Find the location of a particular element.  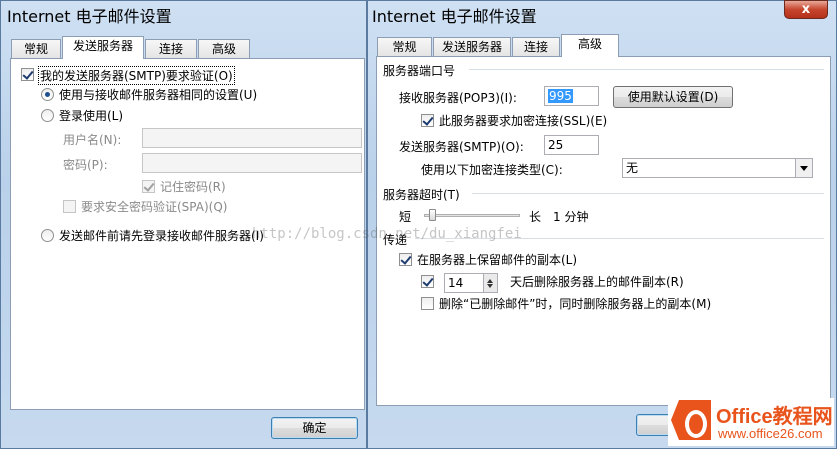

smtp-port-label: 发送服务器(SMTP)(O): is located at coordinates (461, 147).